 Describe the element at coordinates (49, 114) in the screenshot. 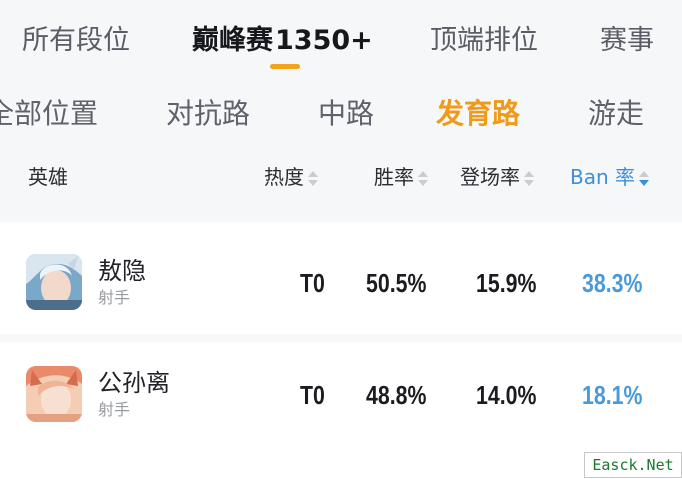

I see `tab-all-positions: 全部位置` at that location.